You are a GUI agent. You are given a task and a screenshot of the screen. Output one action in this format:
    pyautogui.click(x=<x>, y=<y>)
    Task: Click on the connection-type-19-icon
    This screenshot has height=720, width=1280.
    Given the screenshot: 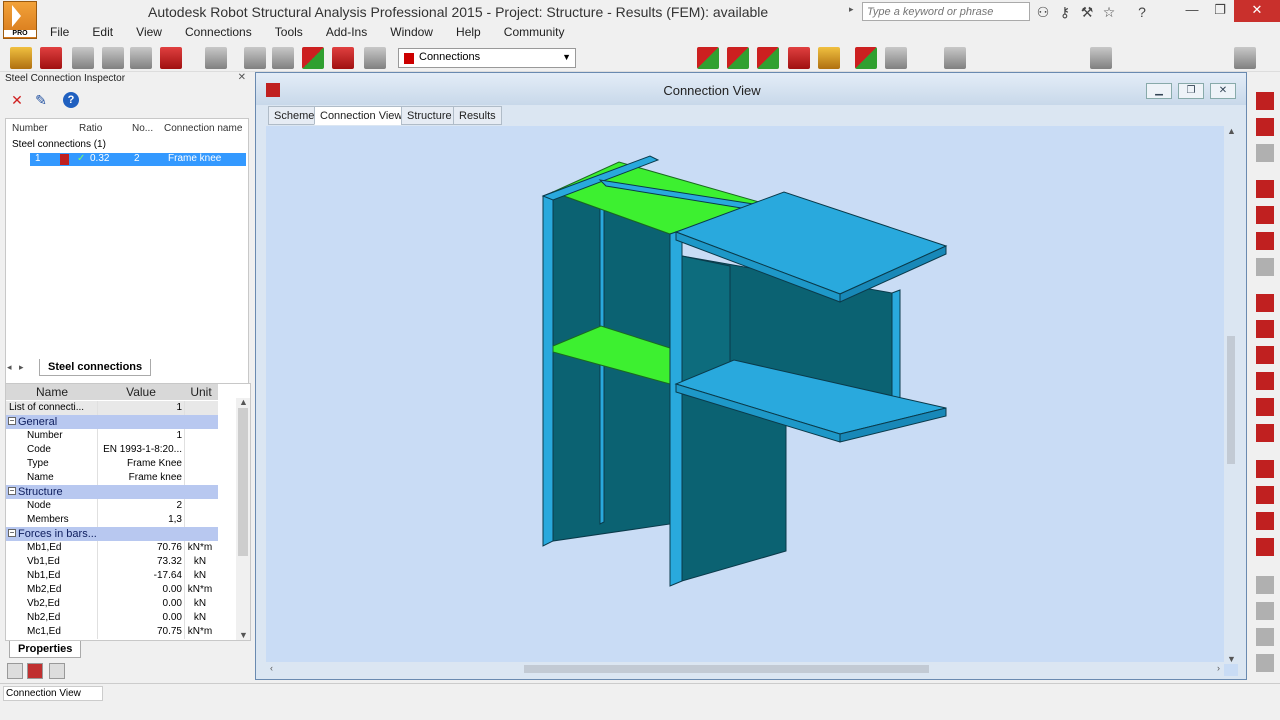 What is the action you would take?
    pyautogui.click(x=1265, y=611)
    